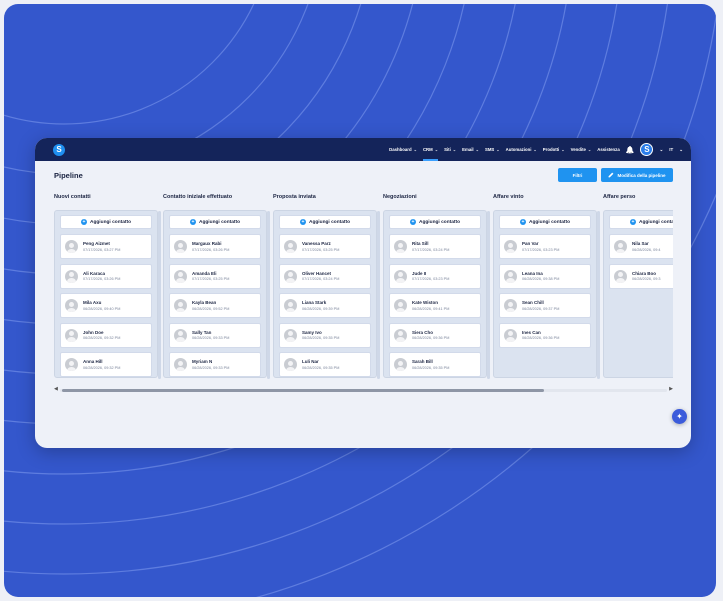 This screenshot has height=601, width=723. I want to click on nav-item-label: Siti, so click(447, 149).